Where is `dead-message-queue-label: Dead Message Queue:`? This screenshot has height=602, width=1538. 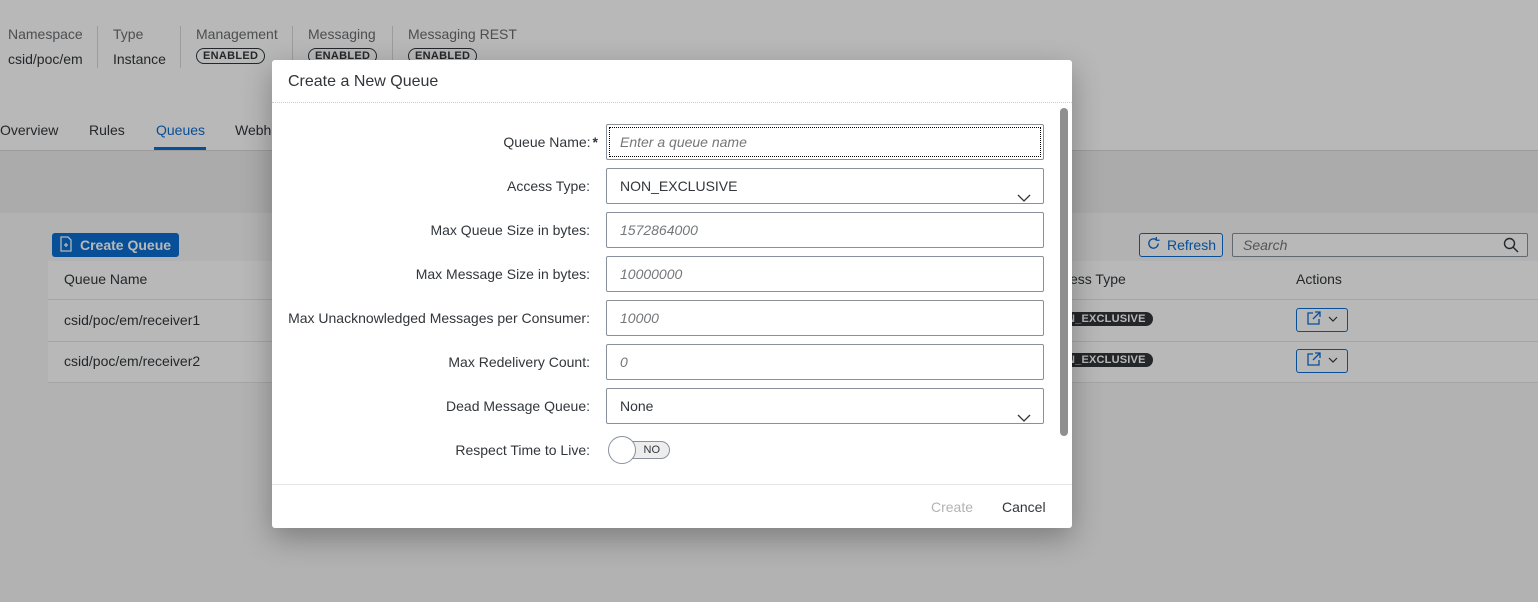
dead-message-queue-label: Dead Message Queue: is located at coordinates (518, 406).